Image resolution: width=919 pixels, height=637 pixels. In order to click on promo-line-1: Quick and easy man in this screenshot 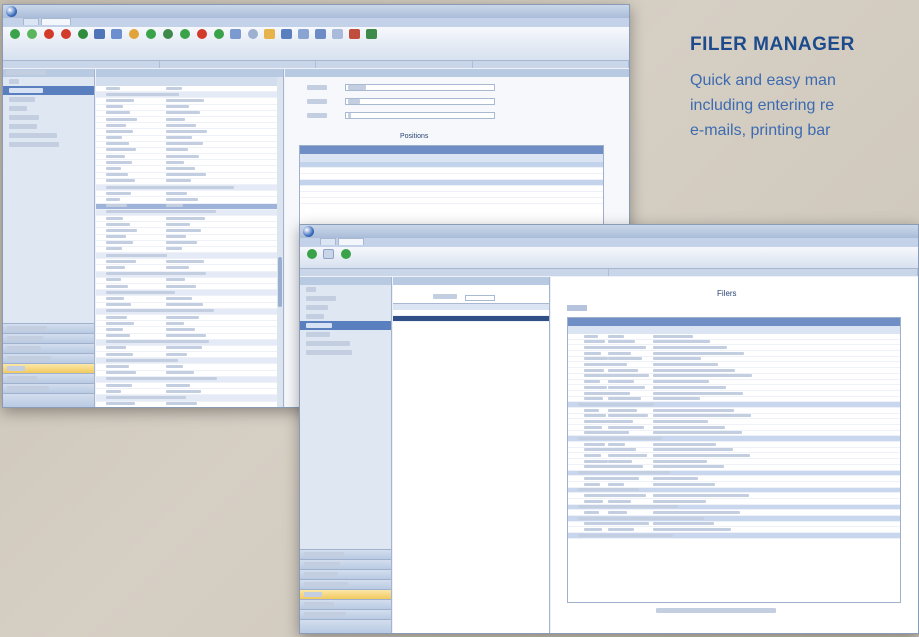, I will do `click(763, 80)`.